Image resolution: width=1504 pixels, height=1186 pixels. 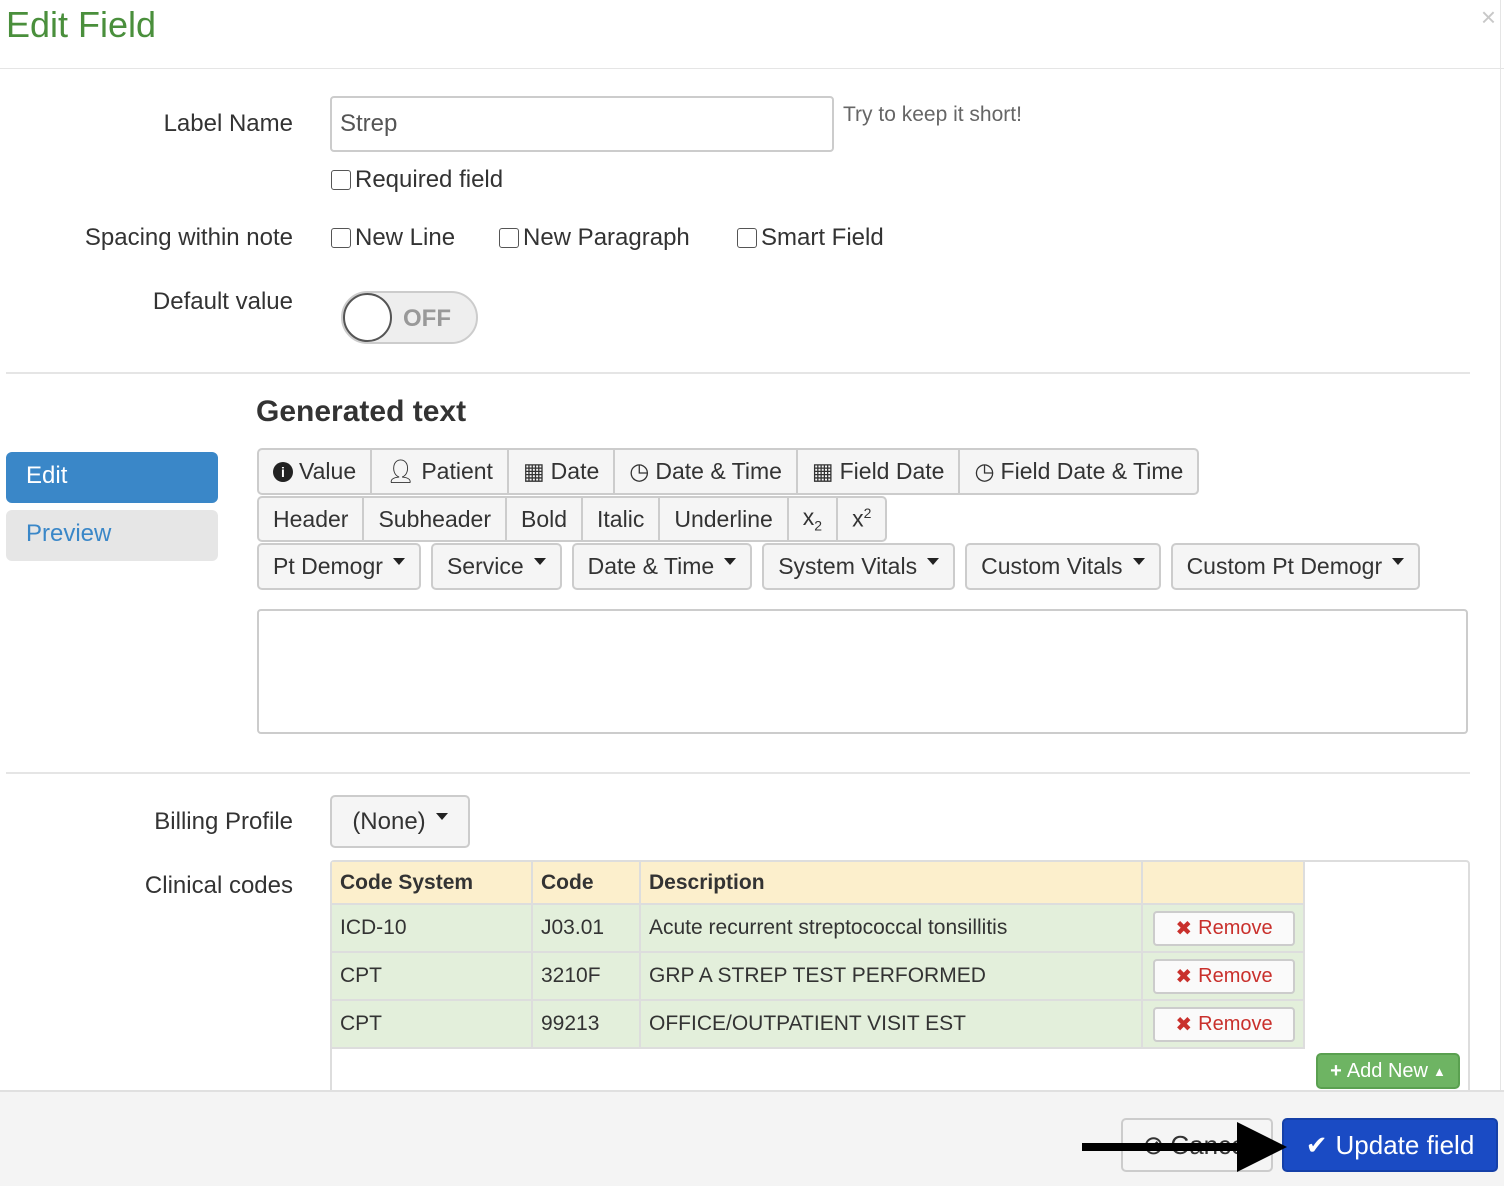 What do you see at coordinates (328, 566) in the screenshot?
I see `dropdown-label: Pt Demogr` at bounding box center [328, 566].